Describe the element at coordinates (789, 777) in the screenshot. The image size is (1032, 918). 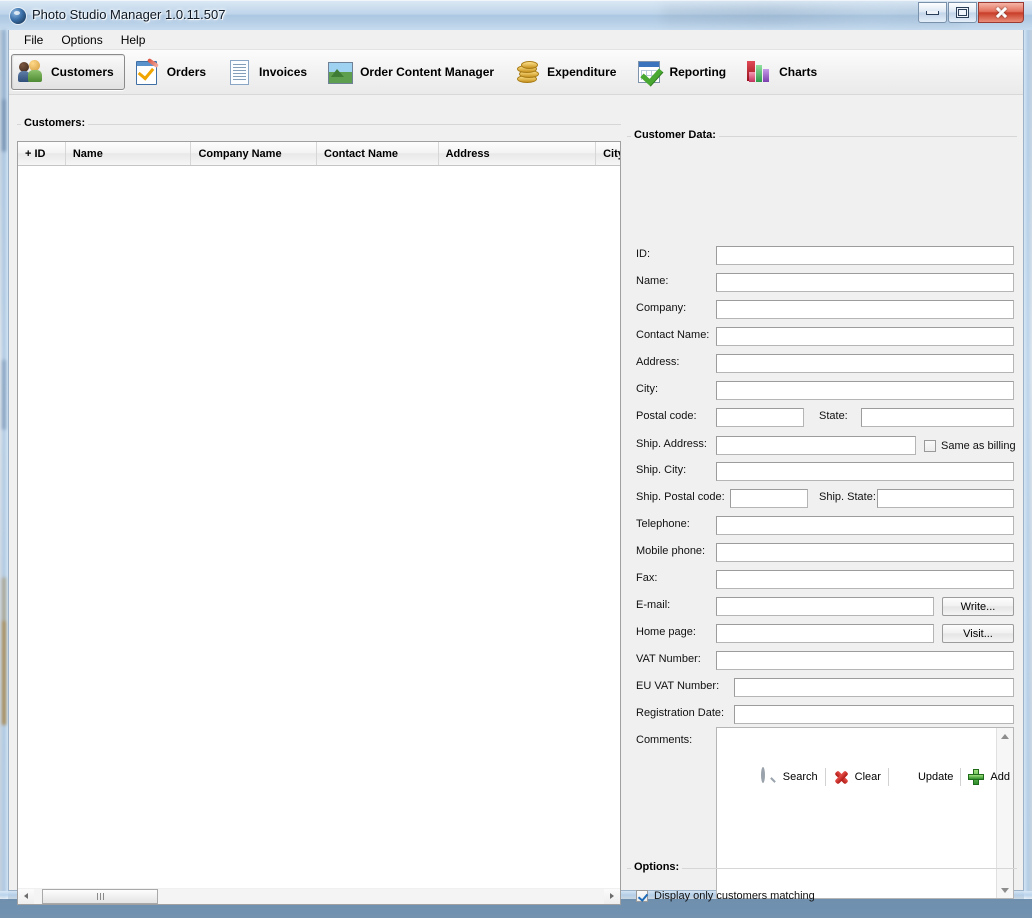
I see `search-button: Search` at that location.